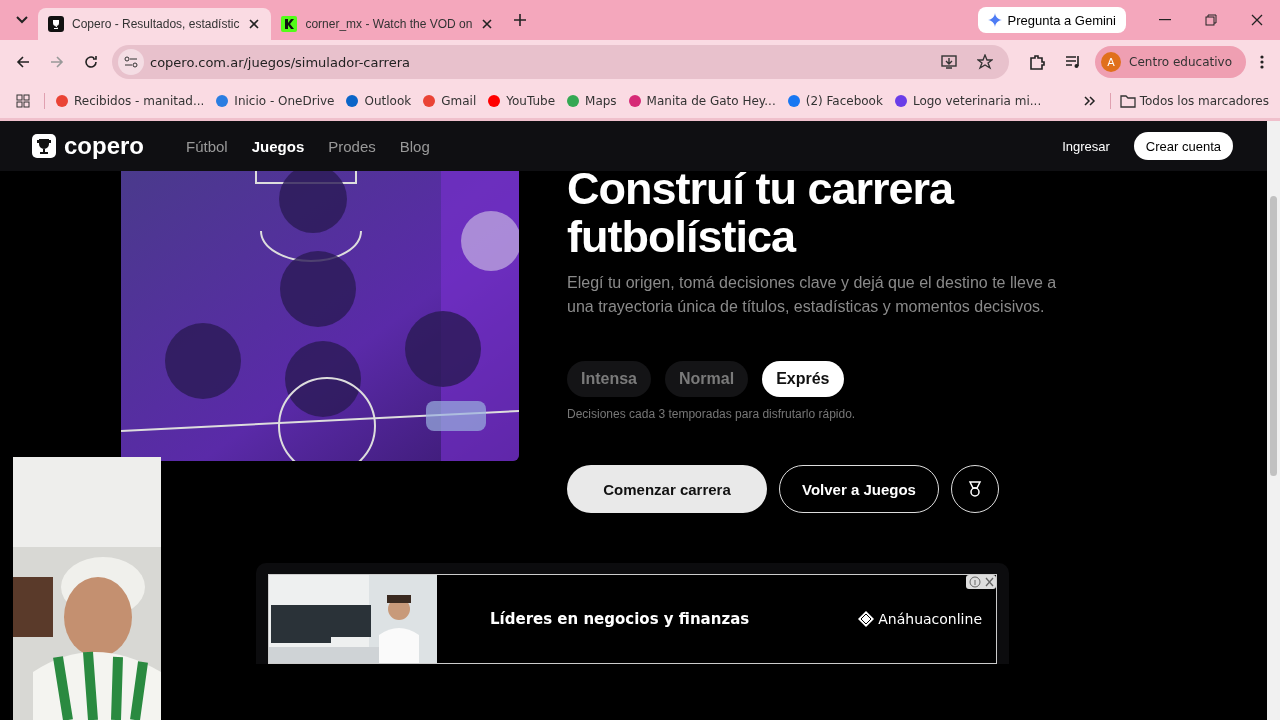  I want to click on k-logo-icon, so click(289, 24).